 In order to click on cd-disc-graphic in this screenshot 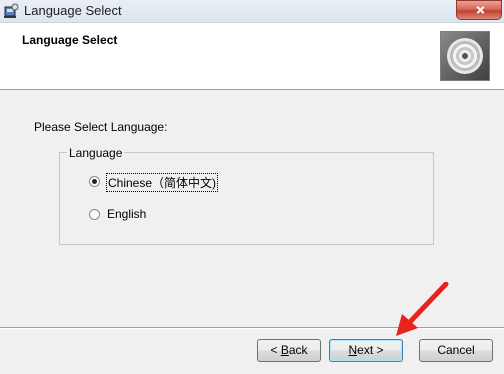, I will do `click(465, 56)`.